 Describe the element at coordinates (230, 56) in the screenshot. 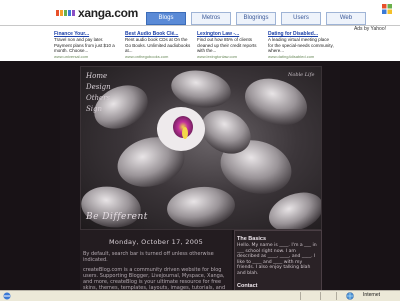

I see `ad-url: www.lexingtonlaw.com` at that location.